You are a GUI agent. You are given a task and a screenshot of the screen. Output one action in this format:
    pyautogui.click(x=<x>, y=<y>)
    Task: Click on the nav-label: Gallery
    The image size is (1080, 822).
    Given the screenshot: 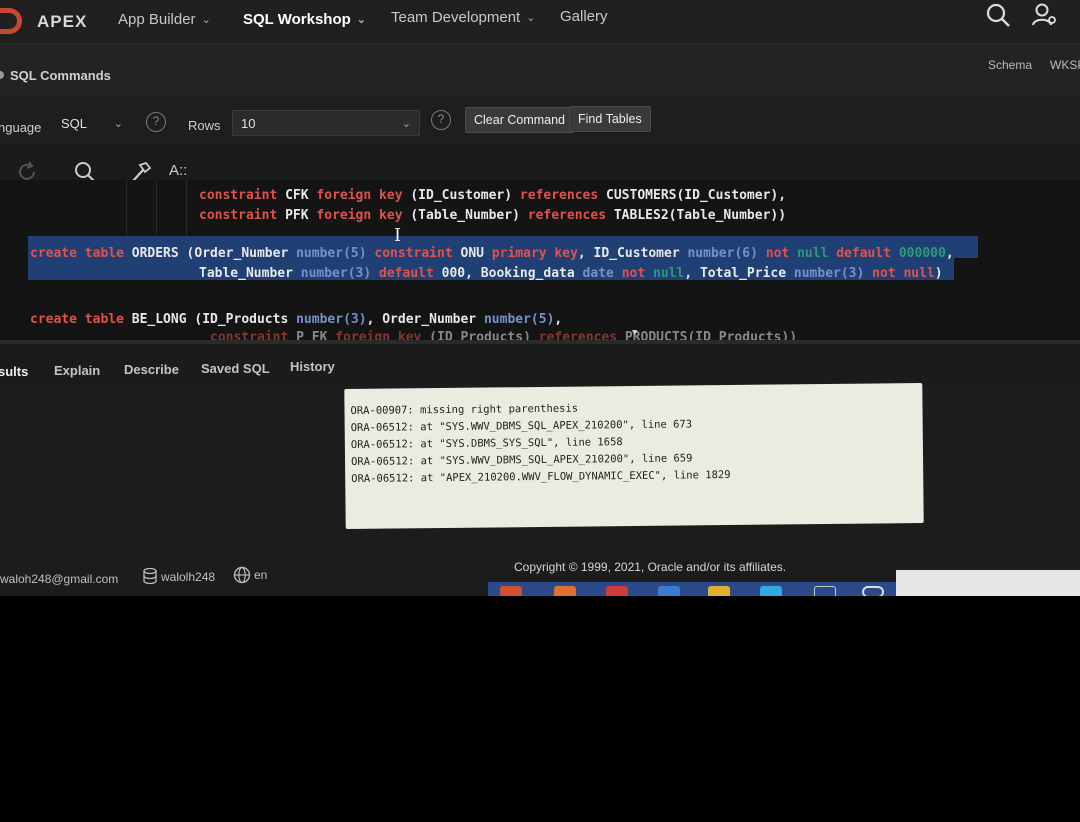 What is the action you would take?
    pyautogui.click(x=584, y=16)
    